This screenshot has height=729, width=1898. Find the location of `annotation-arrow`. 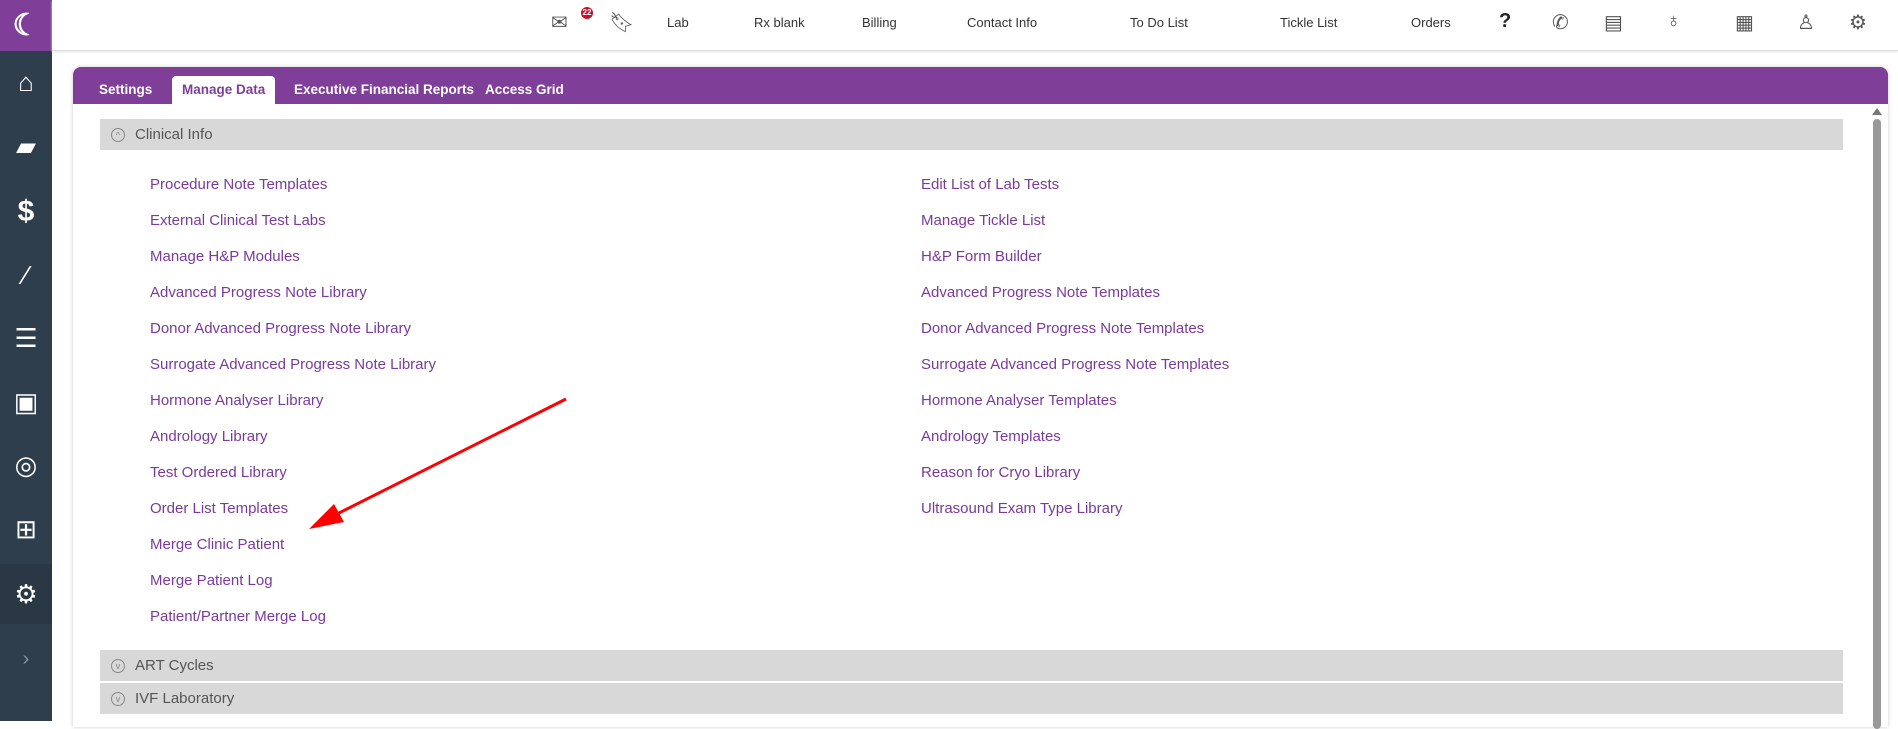

annotation-arrow is located at coordinates (438, 463).